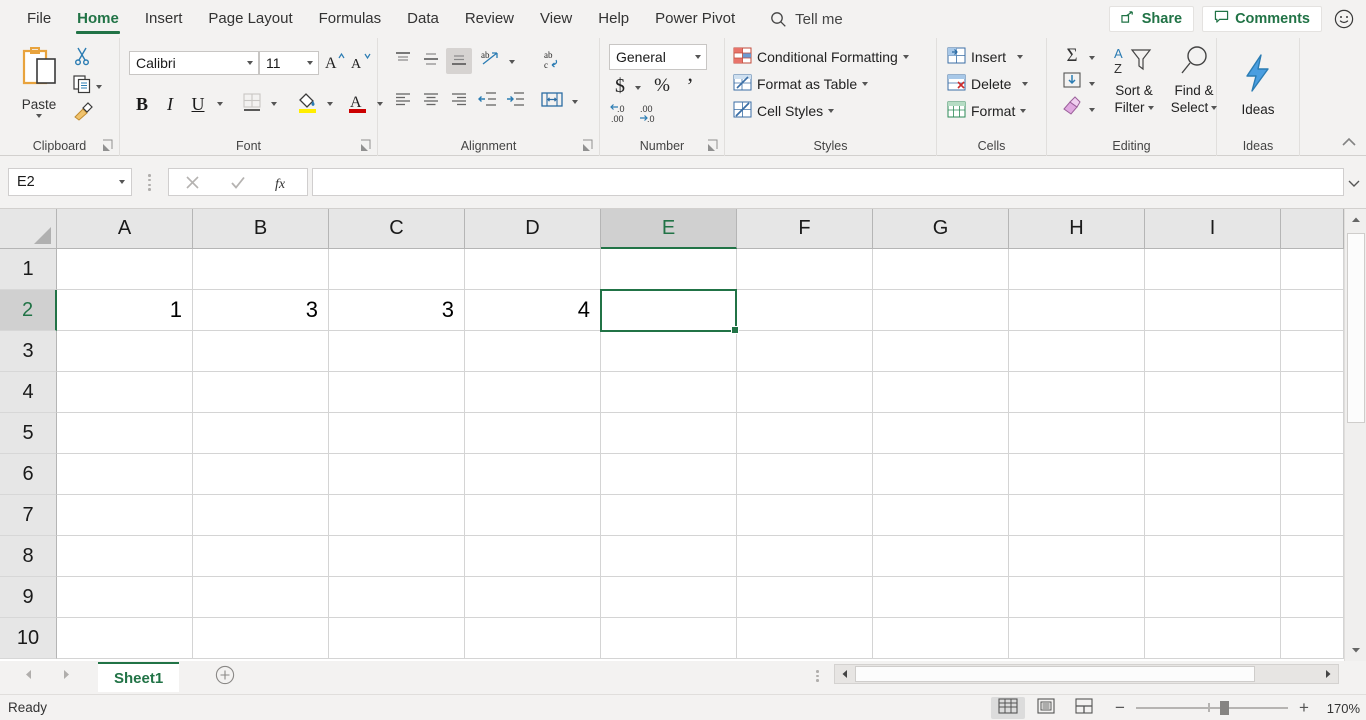  Describe the element at coordinates (1312, 433) in the screenshot. I see `cell-j5` at that location.